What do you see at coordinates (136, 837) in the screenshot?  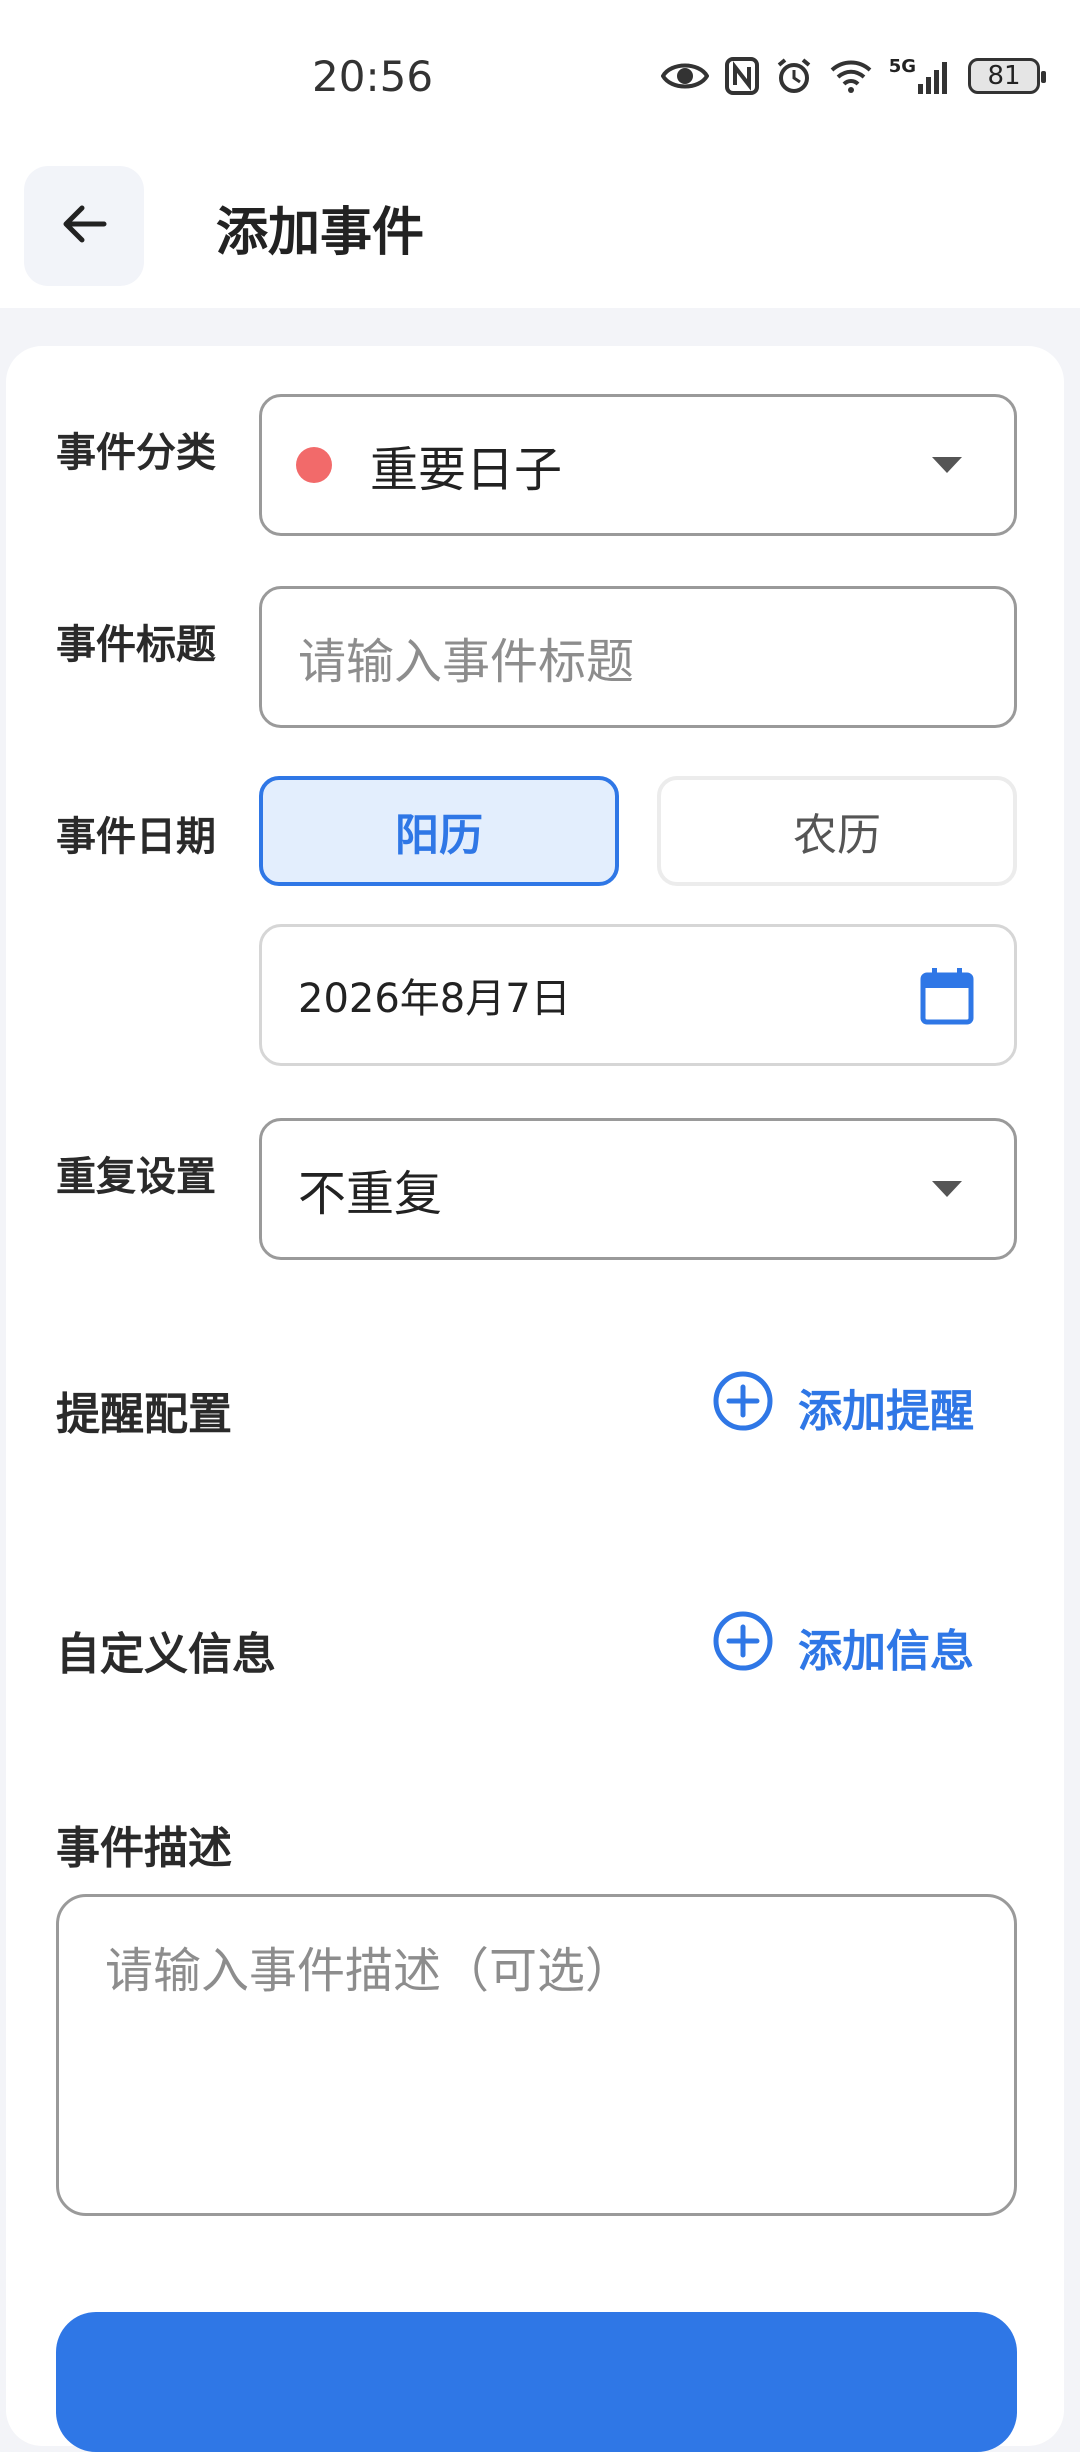 I see `date-label: 事件日期` at bounding box center [136, 837].